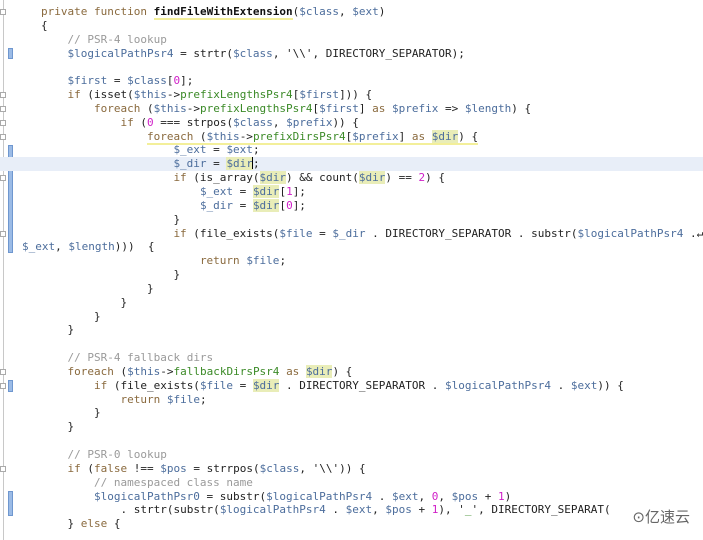 The width and height of the screenshot is (703, 540). I want to click on code-line: if (0 === strpos($class, $prefix)) {, so click(372, 123).